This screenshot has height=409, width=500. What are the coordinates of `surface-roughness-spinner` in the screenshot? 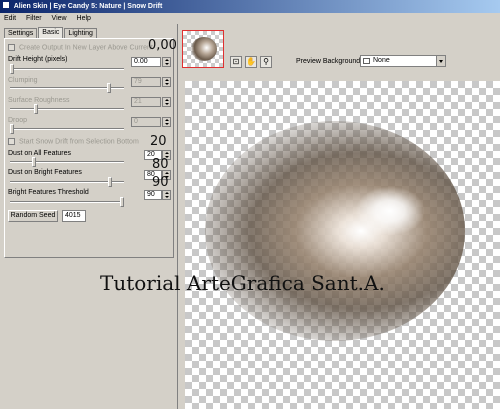 It's located at (166, 102).